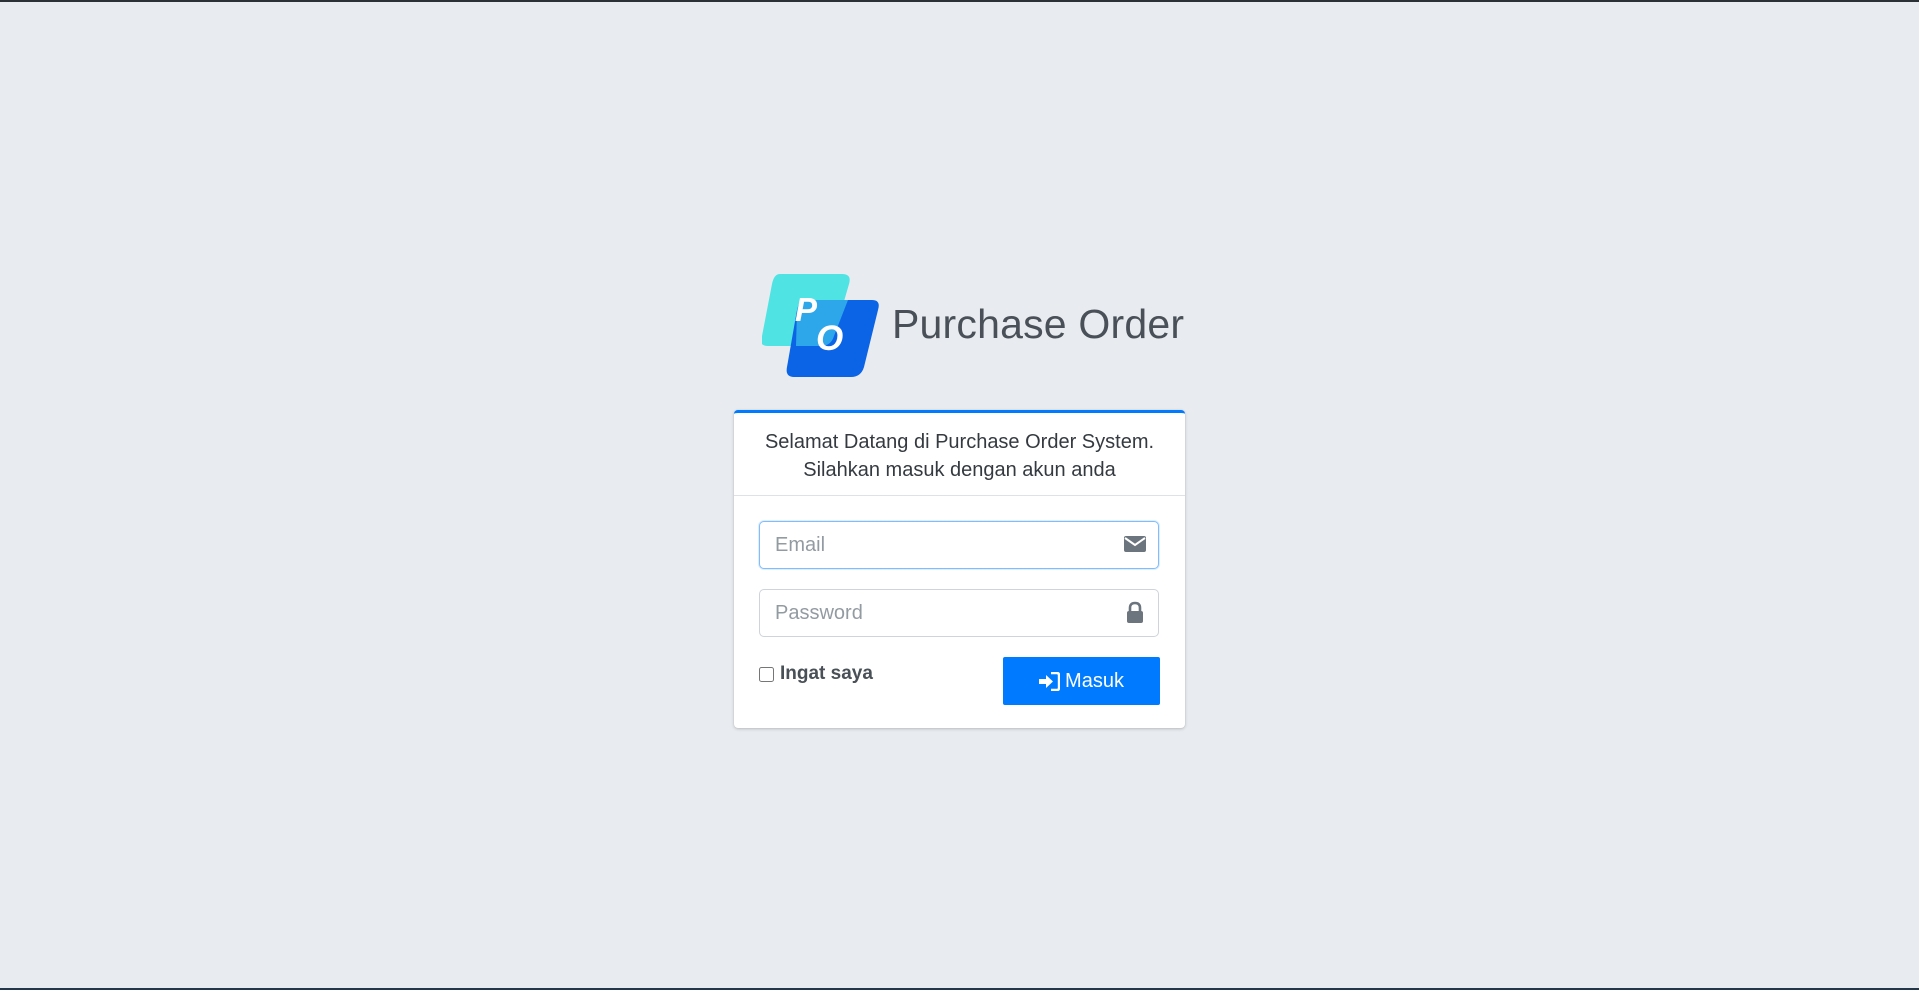  Describe the element at coordinates (1038, 324) in the screenshot. I see `brand-title: Purchase Order` at that location.